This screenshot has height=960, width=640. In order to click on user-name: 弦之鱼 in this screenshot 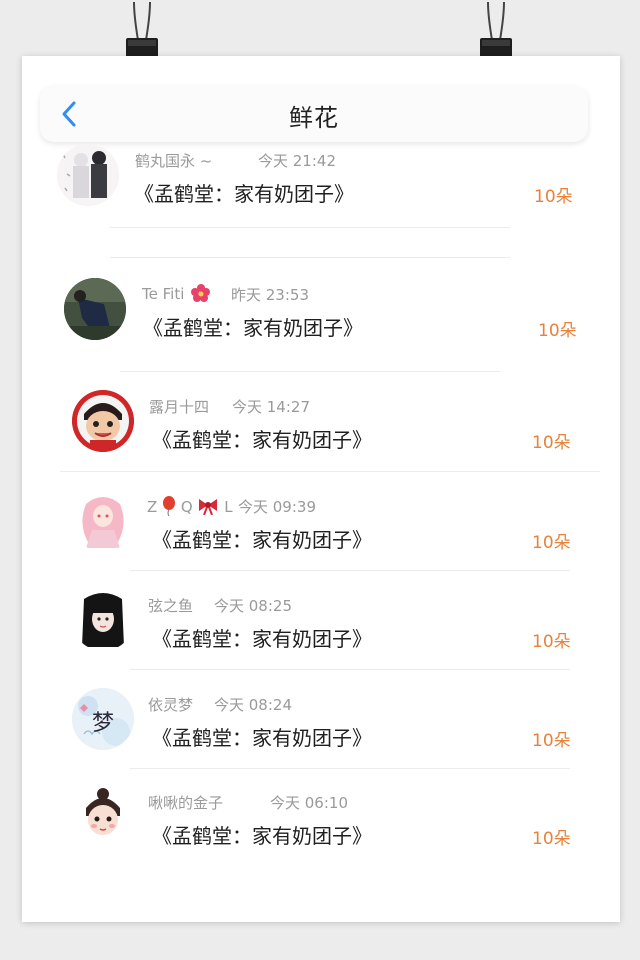, I will do `click(170, 605)`.